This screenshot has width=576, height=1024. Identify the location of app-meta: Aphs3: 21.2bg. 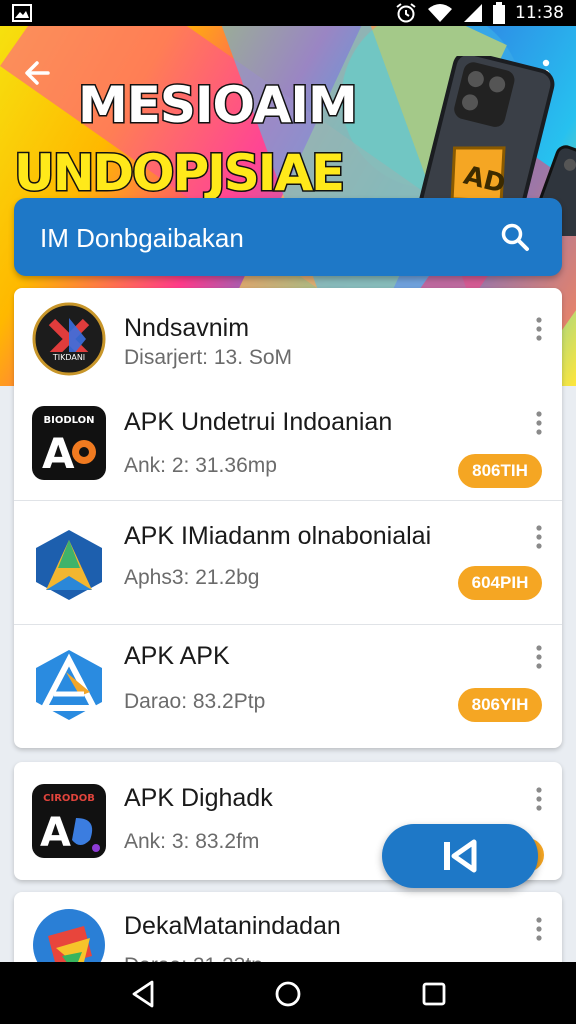
(192, 577).